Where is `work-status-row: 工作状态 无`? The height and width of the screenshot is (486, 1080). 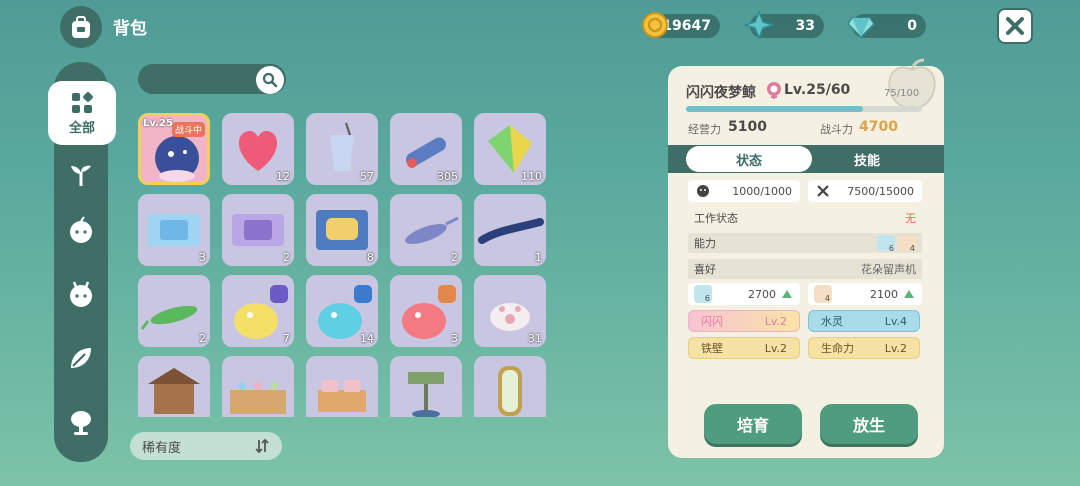 work-status-row: 工作状态 无 is located at coordinates (805, 218).